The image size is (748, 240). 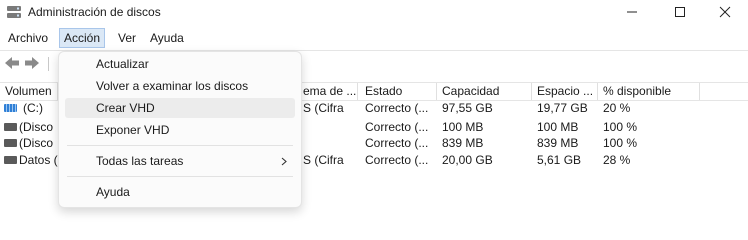 What do you see at coordinates (32, 63) in the screenshot?
I see `forward-arrow-icon` at bounding box center [32, 63].